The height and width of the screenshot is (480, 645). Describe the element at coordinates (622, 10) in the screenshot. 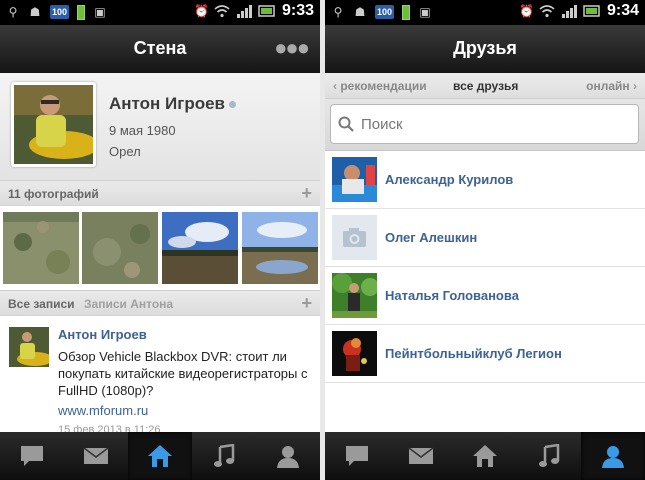

I see `status-time: 9:34` at that location.